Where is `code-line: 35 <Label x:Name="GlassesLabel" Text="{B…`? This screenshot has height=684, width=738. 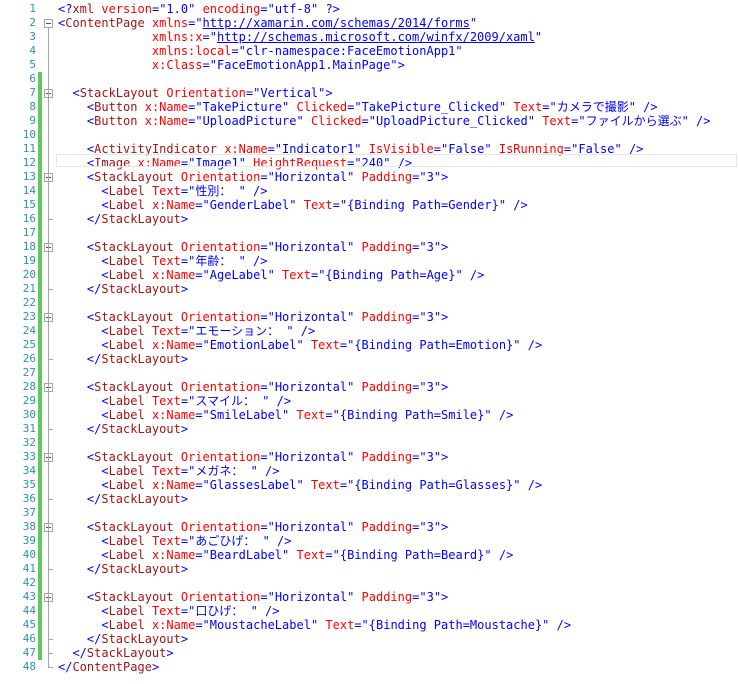 code-line: 35 <Label x:Name="GlassesLabel" Text="{B… is located at coordinates (369, 485).